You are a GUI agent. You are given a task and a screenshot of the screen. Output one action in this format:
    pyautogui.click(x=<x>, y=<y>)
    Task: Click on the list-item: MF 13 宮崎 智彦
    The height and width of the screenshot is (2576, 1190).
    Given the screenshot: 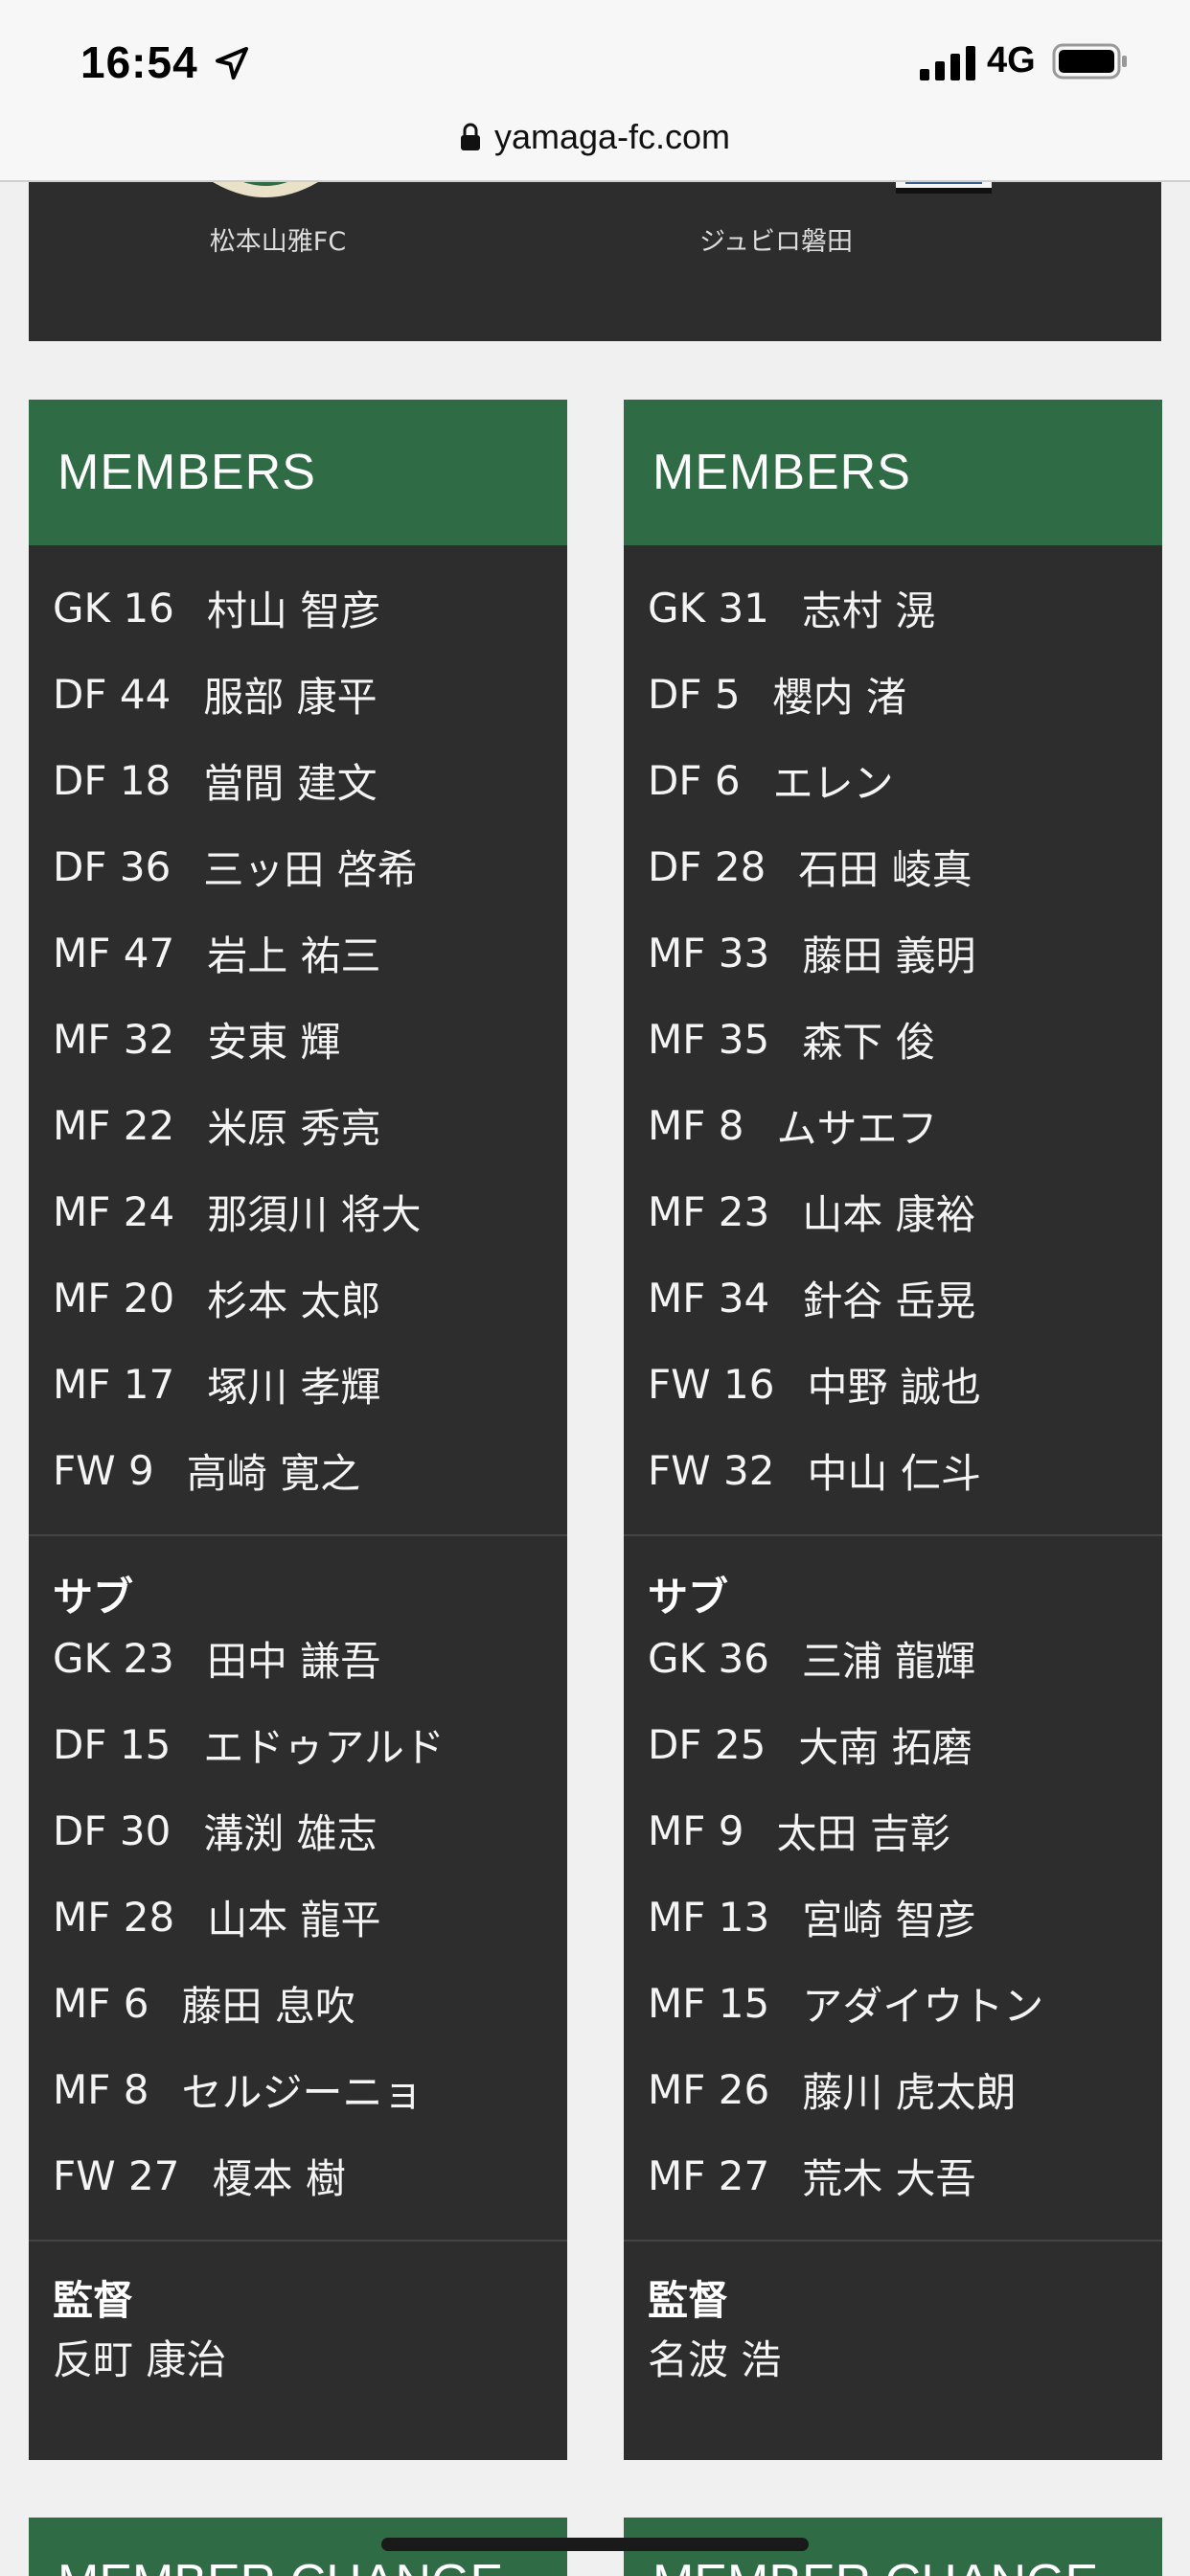 What is the action you would take?
    pyautogui.click(x=905, y=1917)
    